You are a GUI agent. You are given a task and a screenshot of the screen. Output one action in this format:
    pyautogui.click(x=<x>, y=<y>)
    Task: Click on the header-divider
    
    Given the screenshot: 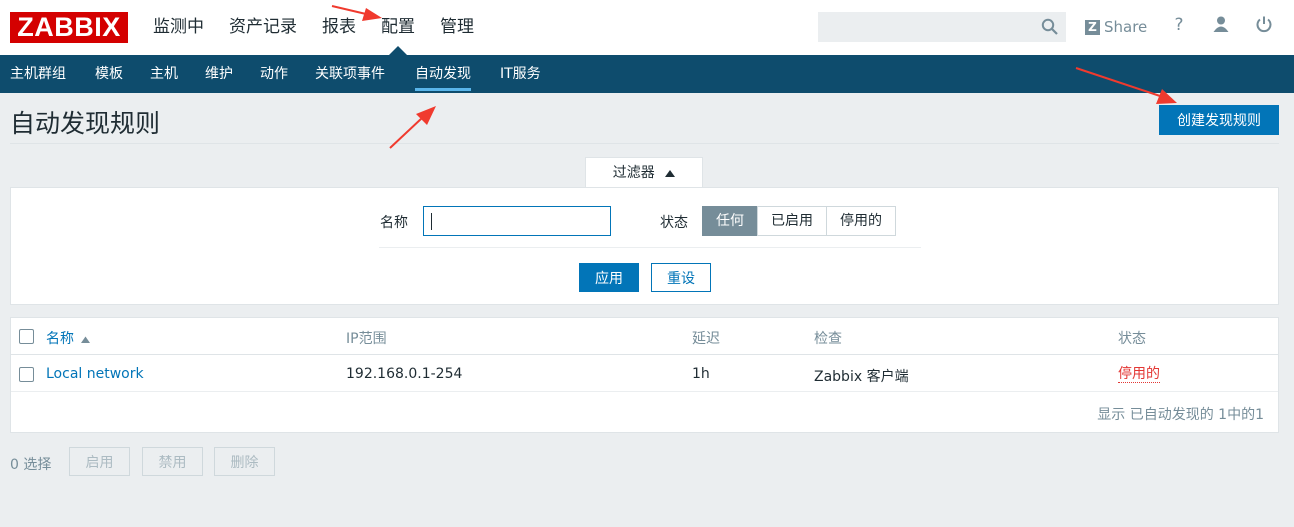 What is the action you would take?
    pyautogui.click(x=644, y=354)
    